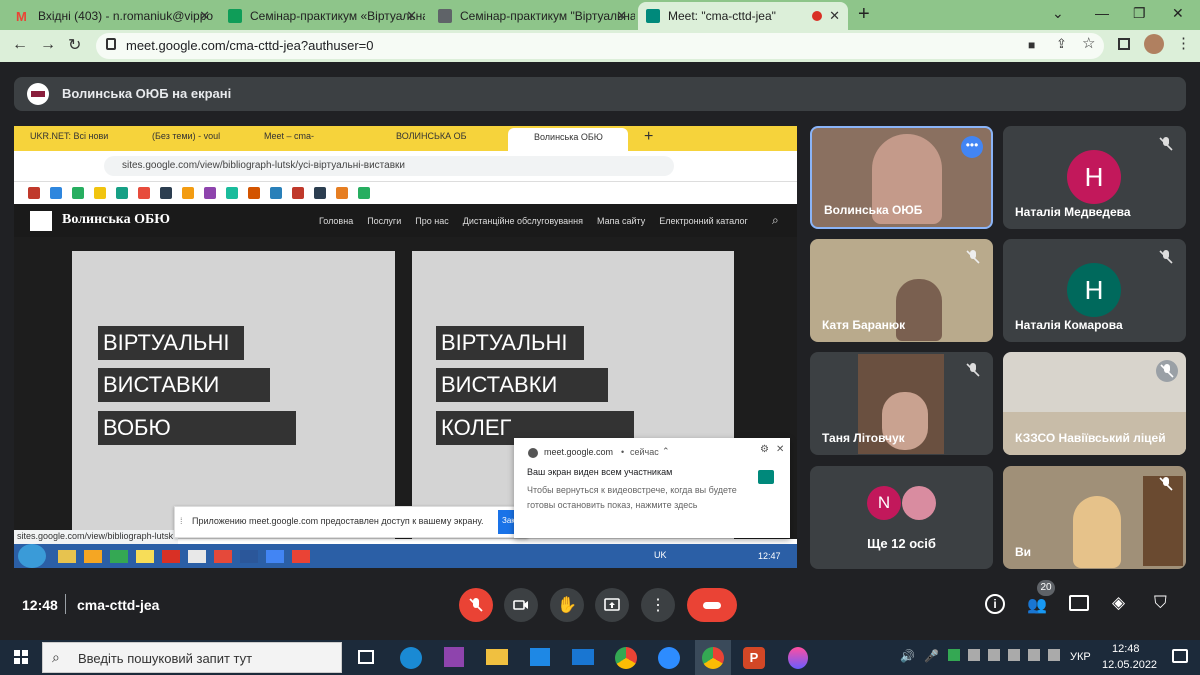 The image size is (1200, 675). What do you see at coordinates (336, 221) in the screenshot?
I see `site-nav-item: Головна` at bounding box center [336, 221].